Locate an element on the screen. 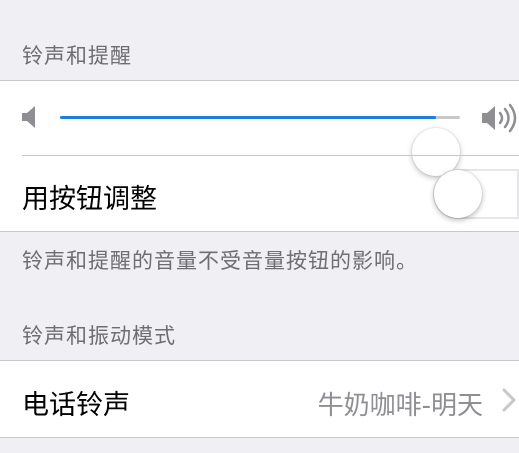  speaker-high-icon is located at coordinates (499, 120).